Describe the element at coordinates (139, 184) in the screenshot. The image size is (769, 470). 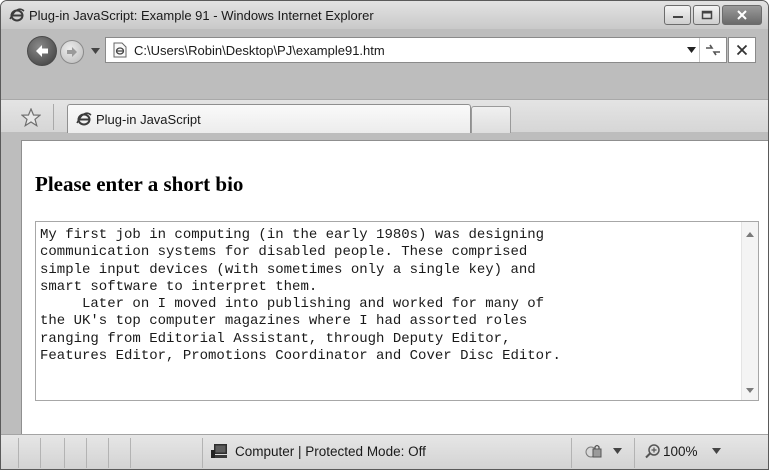
I see `page-heading: Please enter a short bio` at that location.